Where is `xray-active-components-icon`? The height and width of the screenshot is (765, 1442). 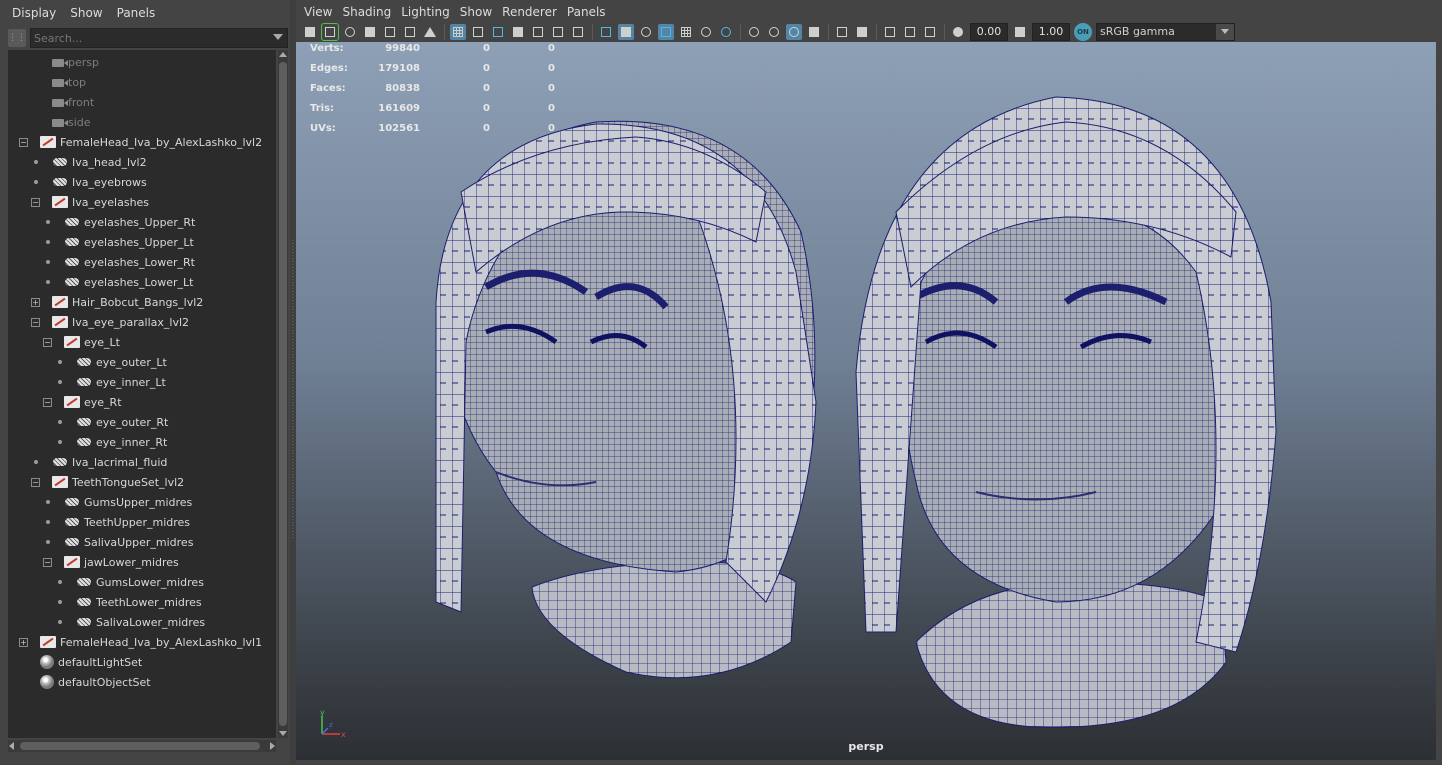 xray-active-components-icon is located at coordinates (890, 32).